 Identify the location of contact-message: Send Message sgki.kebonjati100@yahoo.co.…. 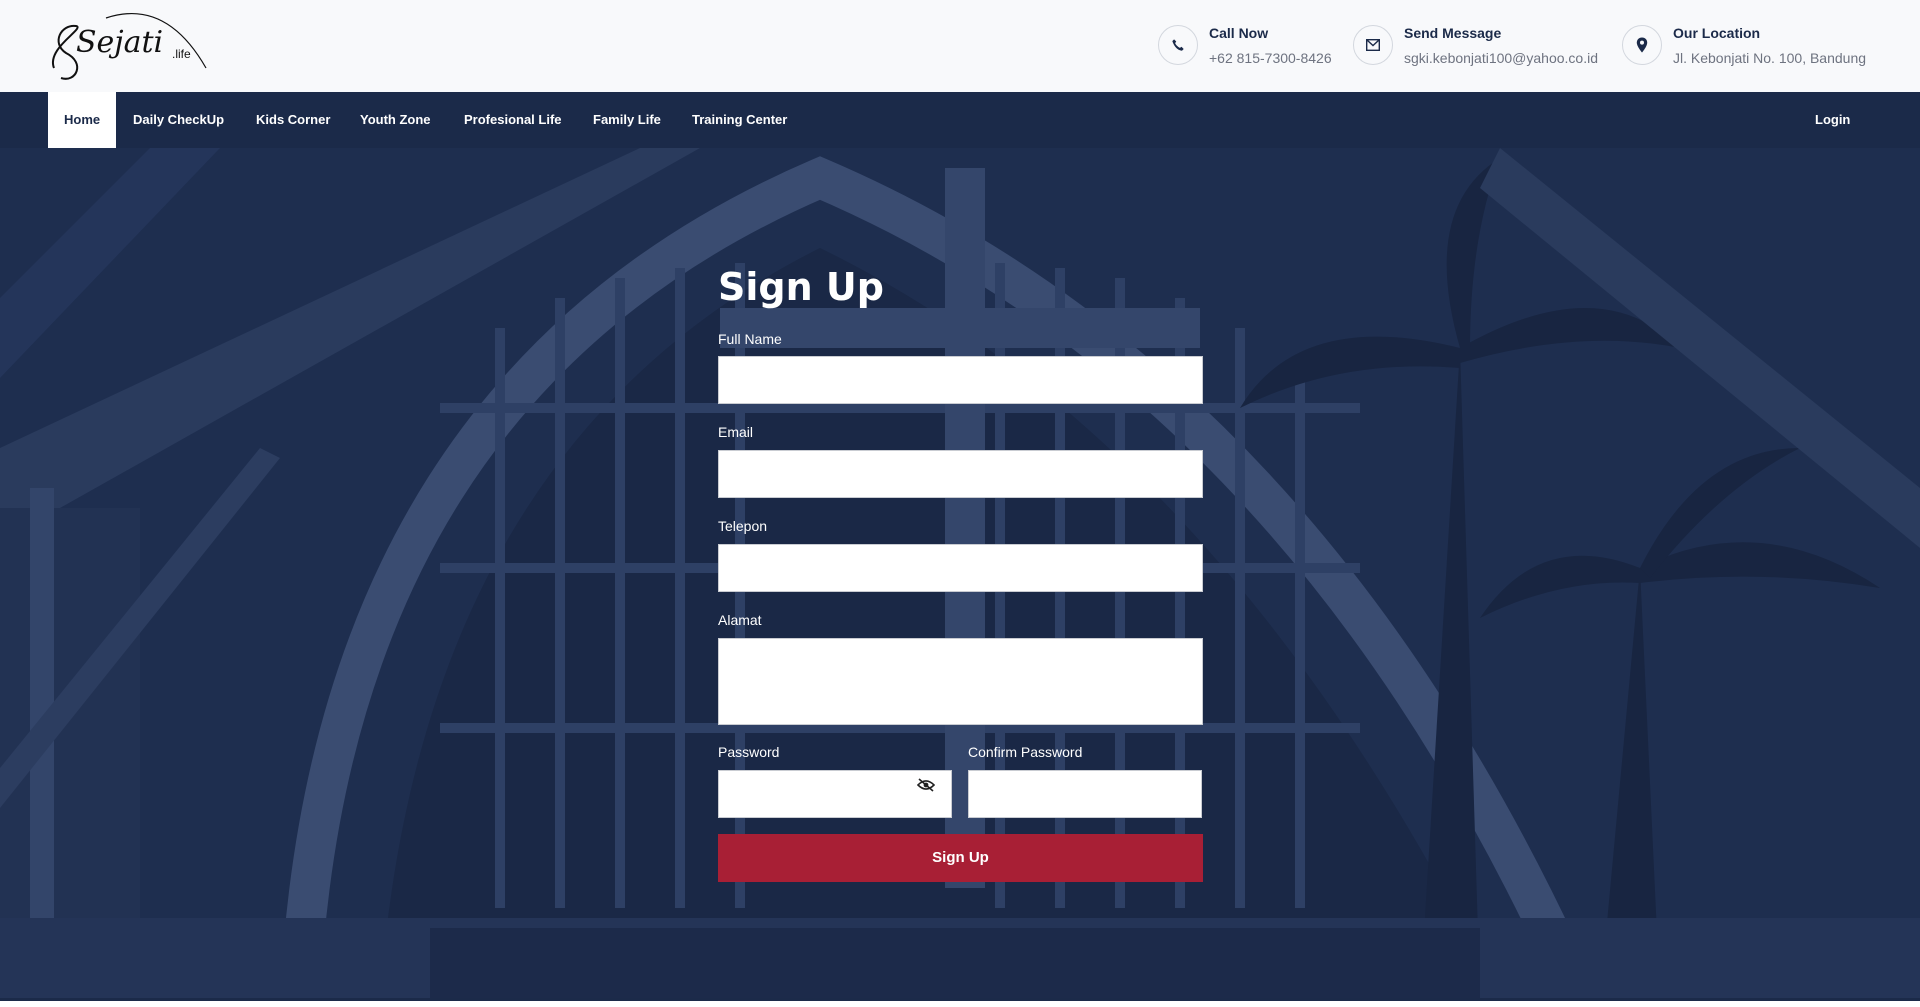
(1475, 46).